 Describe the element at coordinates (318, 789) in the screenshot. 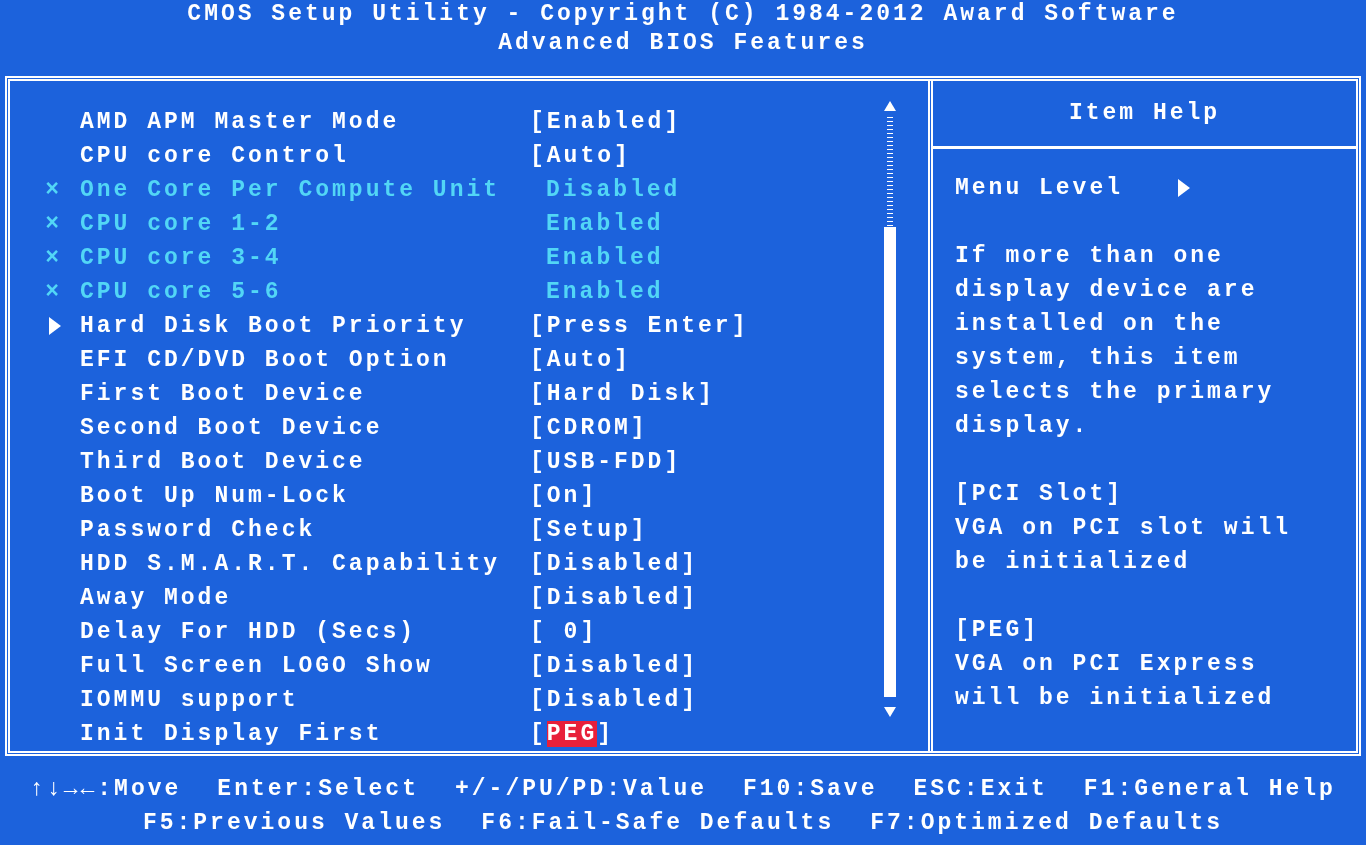

I see `key-hint: Enter:Select` at that location.